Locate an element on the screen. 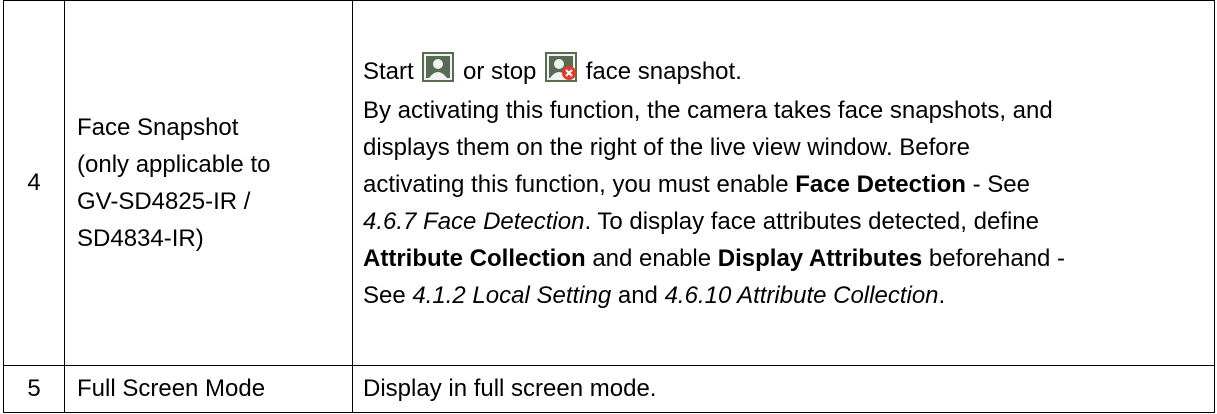 This screenshot has width=1217, height=414. row-number: 4 is located at coordinates (34, 183).